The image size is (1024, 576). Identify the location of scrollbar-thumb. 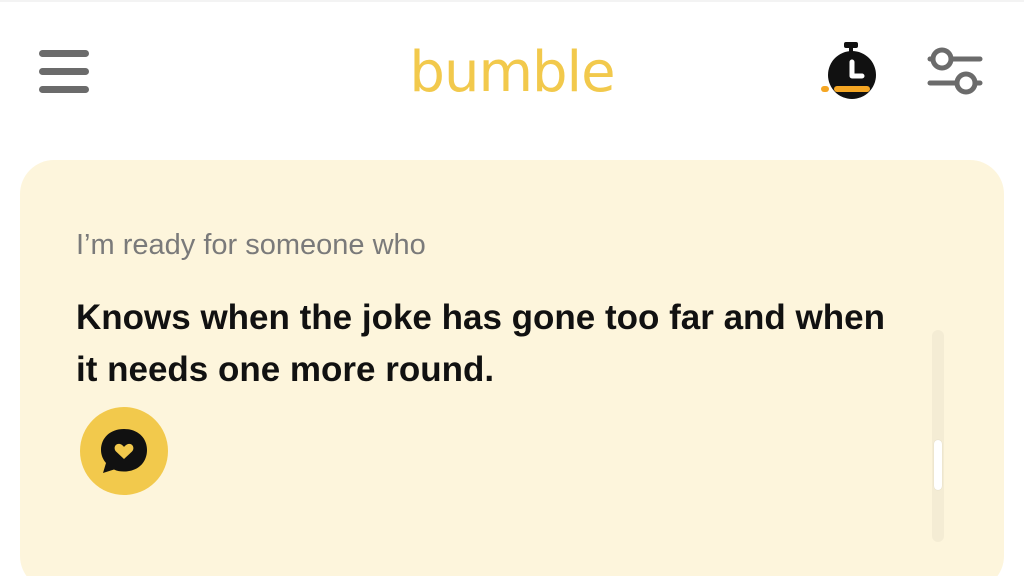
(938, 465).